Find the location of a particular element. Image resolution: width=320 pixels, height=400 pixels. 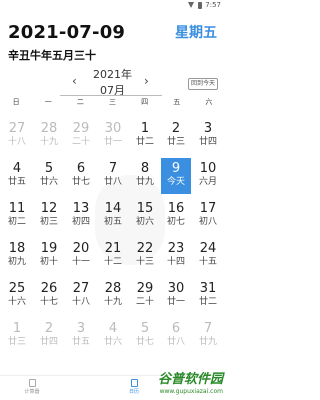

day-number: 6 is located at coordinates (176, 328).